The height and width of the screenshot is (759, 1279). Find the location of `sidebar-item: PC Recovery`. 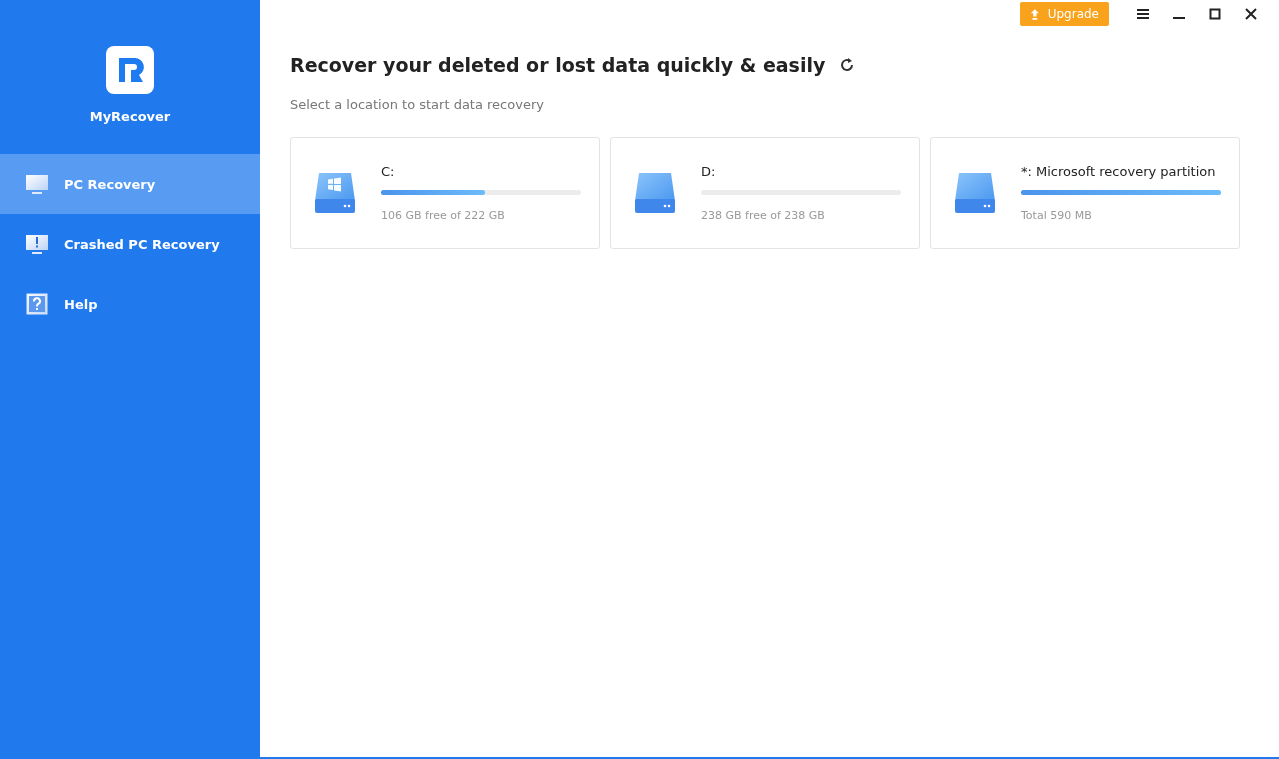

sidebar-item: PC Recovery is located at coordinates (130, 184).